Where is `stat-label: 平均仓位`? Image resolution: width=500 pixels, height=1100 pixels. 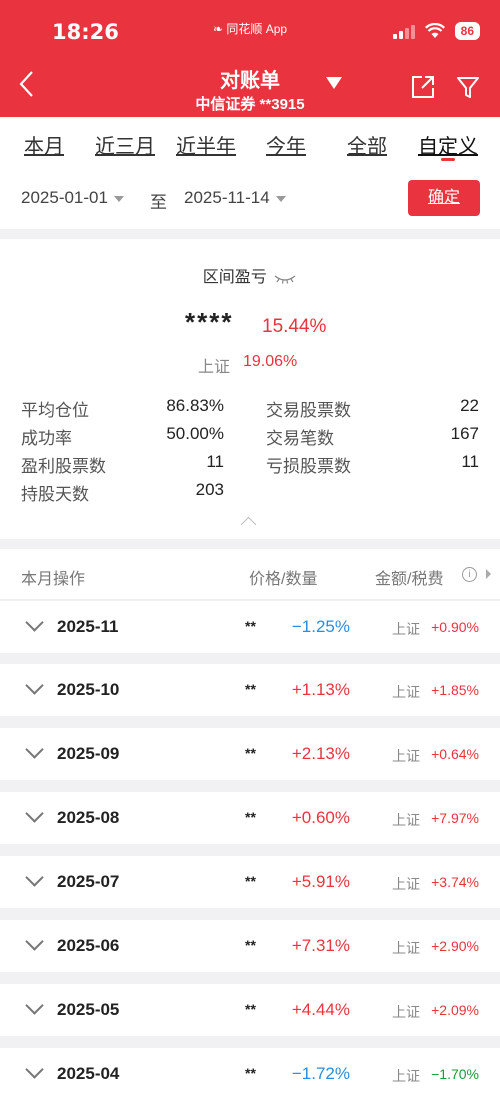 stat-label: 平均仓位 is located at coordinates (55, 410).